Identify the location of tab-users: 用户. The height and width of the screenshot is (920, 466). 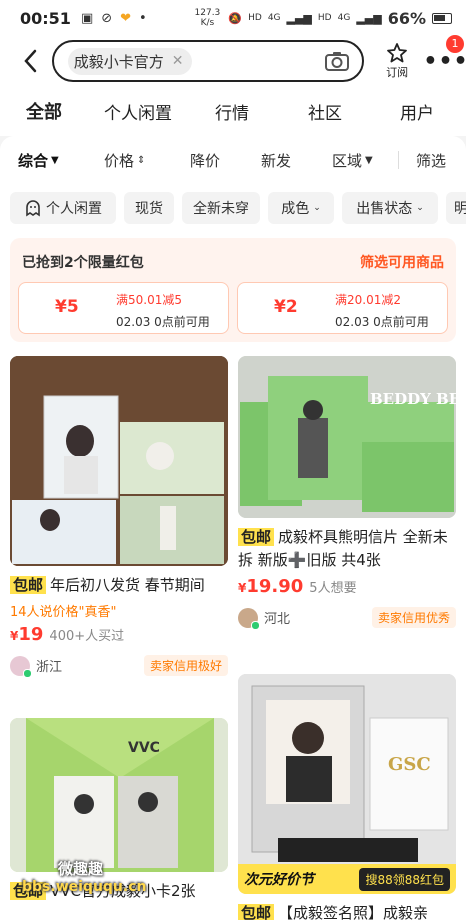
(417, 111).